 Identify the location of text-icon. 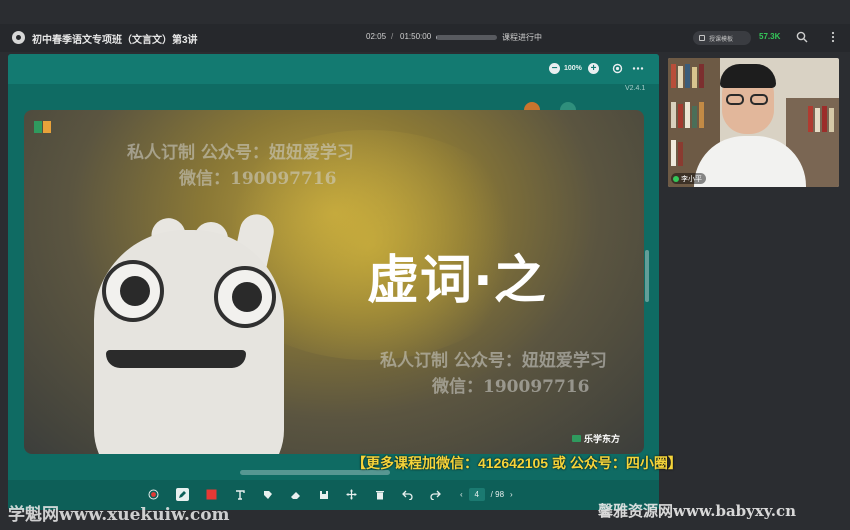
(239, 494).